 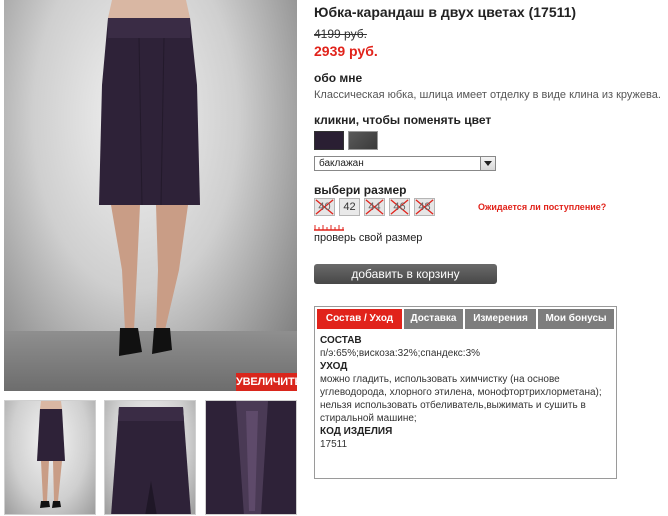 I want to click on size-label: 46, so click(x=399, y=207).